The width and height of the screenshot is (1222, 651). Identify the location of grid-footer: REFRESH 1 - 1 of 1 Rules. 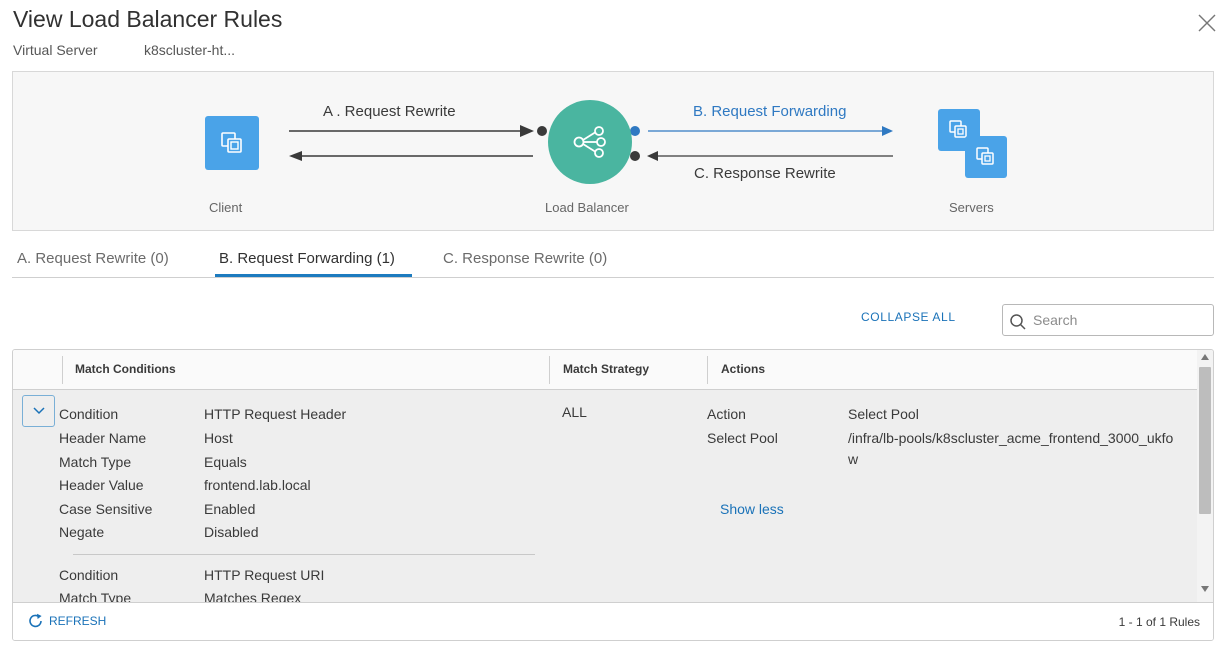
(613, 621).